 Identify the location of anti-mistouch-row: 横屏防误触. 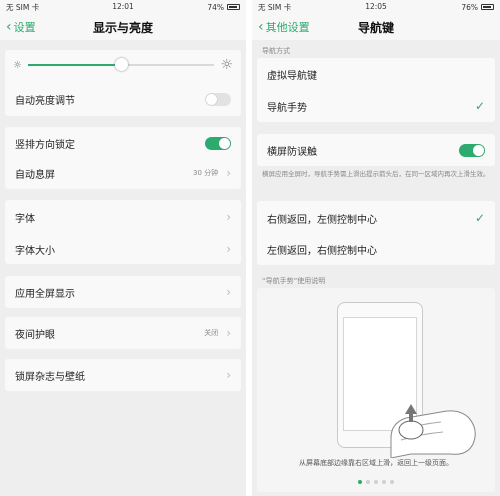
(376, 150).